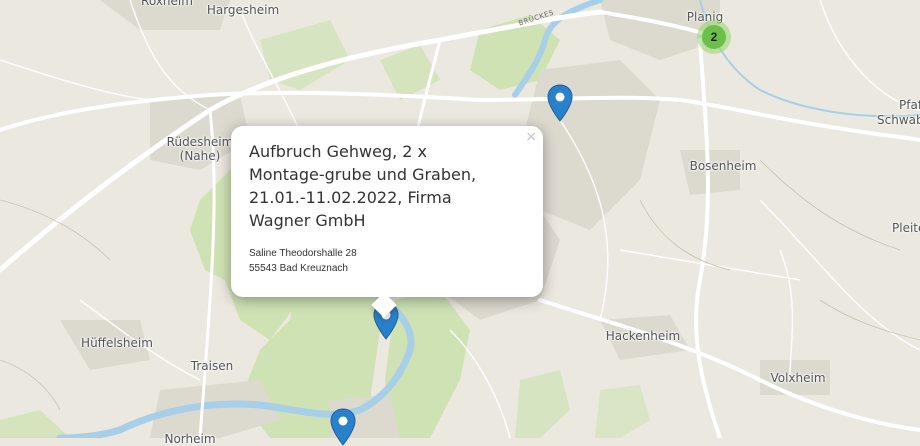 This screenshot has height=446, width=920. I want to click on place-label-ruedesheim: Rüdesheim (Nahe), so click(200, 149).